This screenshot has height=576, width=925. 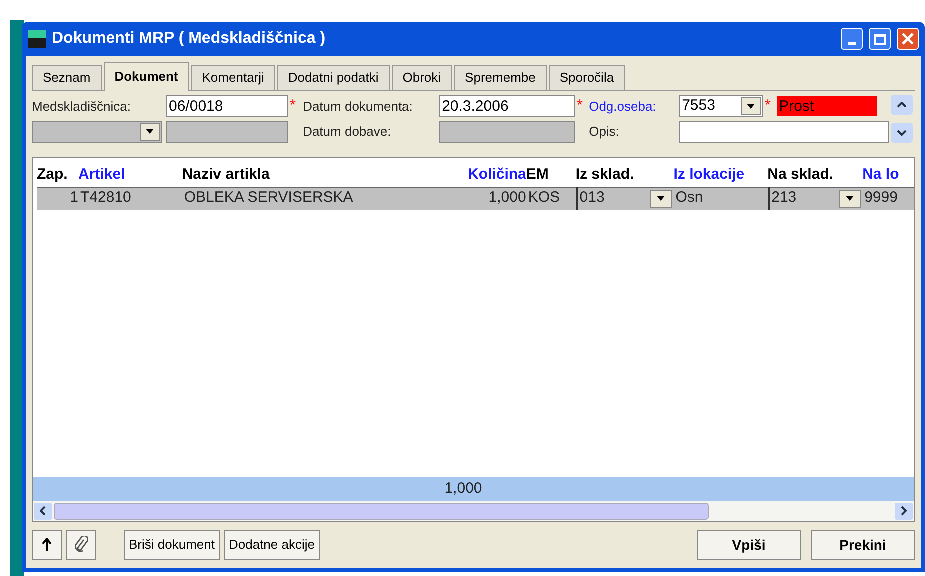 I want to click on up-button, so click(x=47, y=545).